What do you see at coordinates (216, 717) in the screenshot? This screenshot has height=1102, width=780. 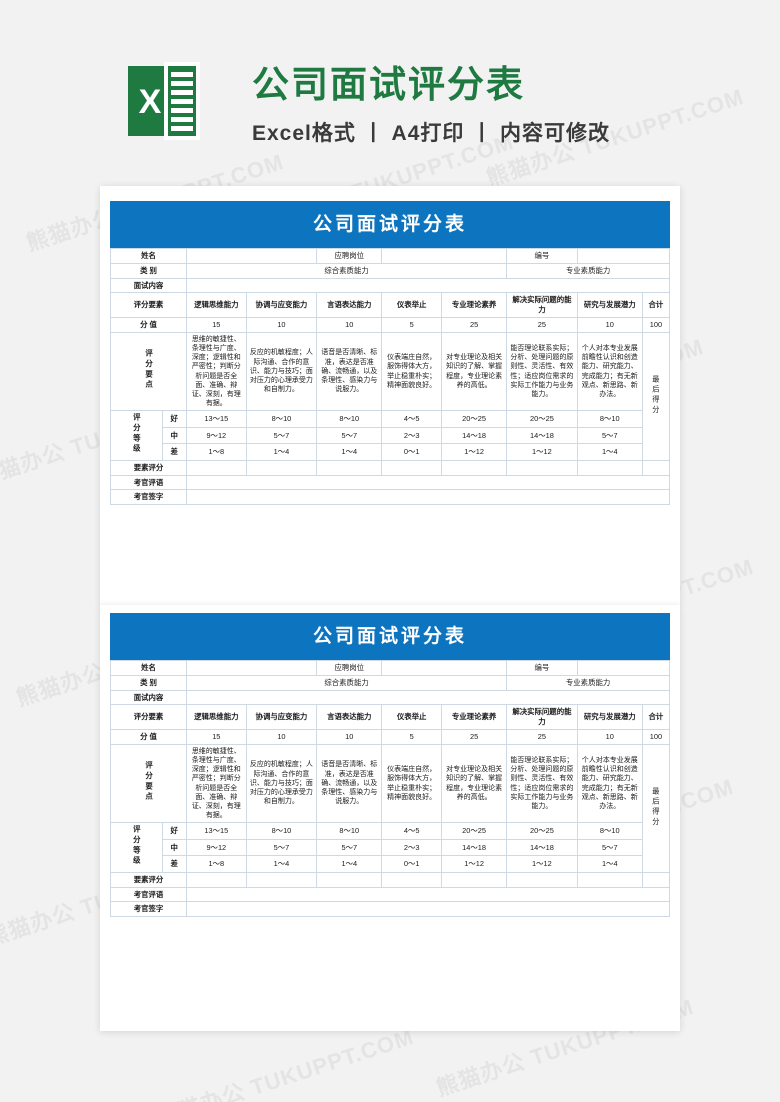 I see `column-header-0: 逻辑思维能力` at bounding box center [216, 717].